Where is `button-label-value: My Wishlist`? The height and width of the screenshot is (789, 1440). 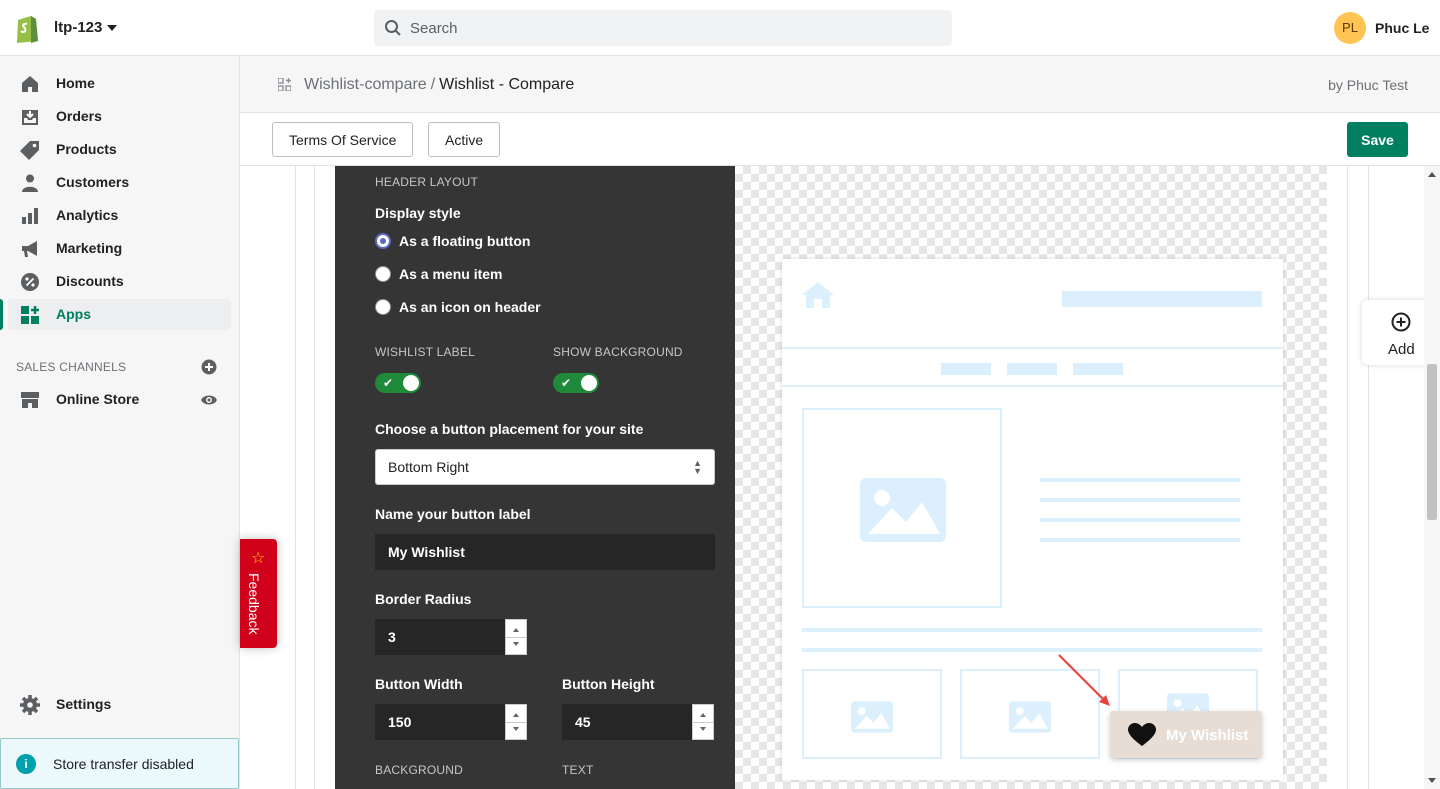 button-label-value: My Wishlist is located at coordinates (426, 552).